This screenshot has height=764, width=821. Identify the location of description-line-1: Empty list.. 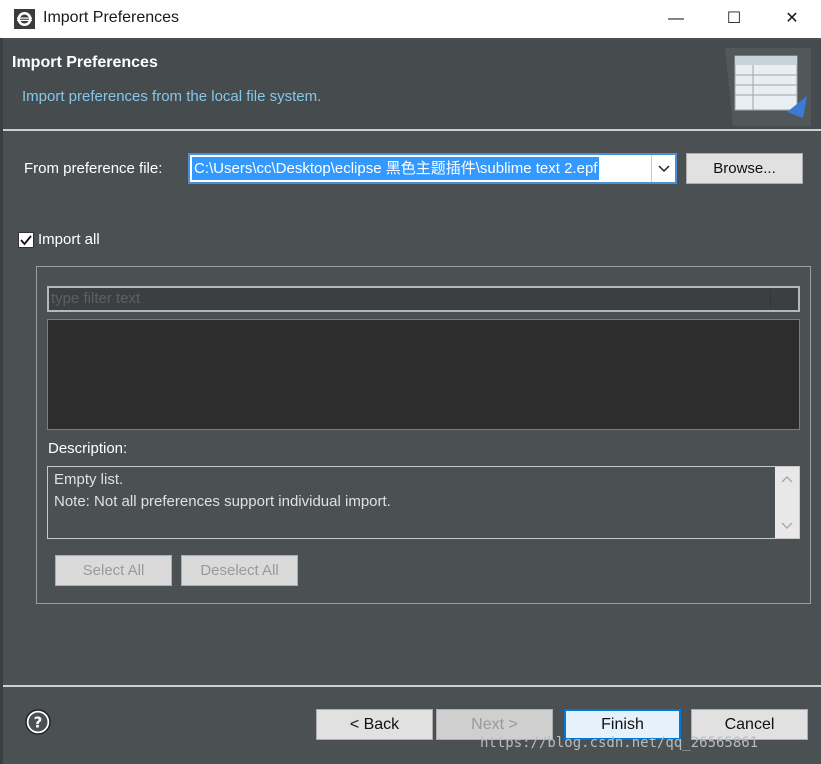
(89, 479).